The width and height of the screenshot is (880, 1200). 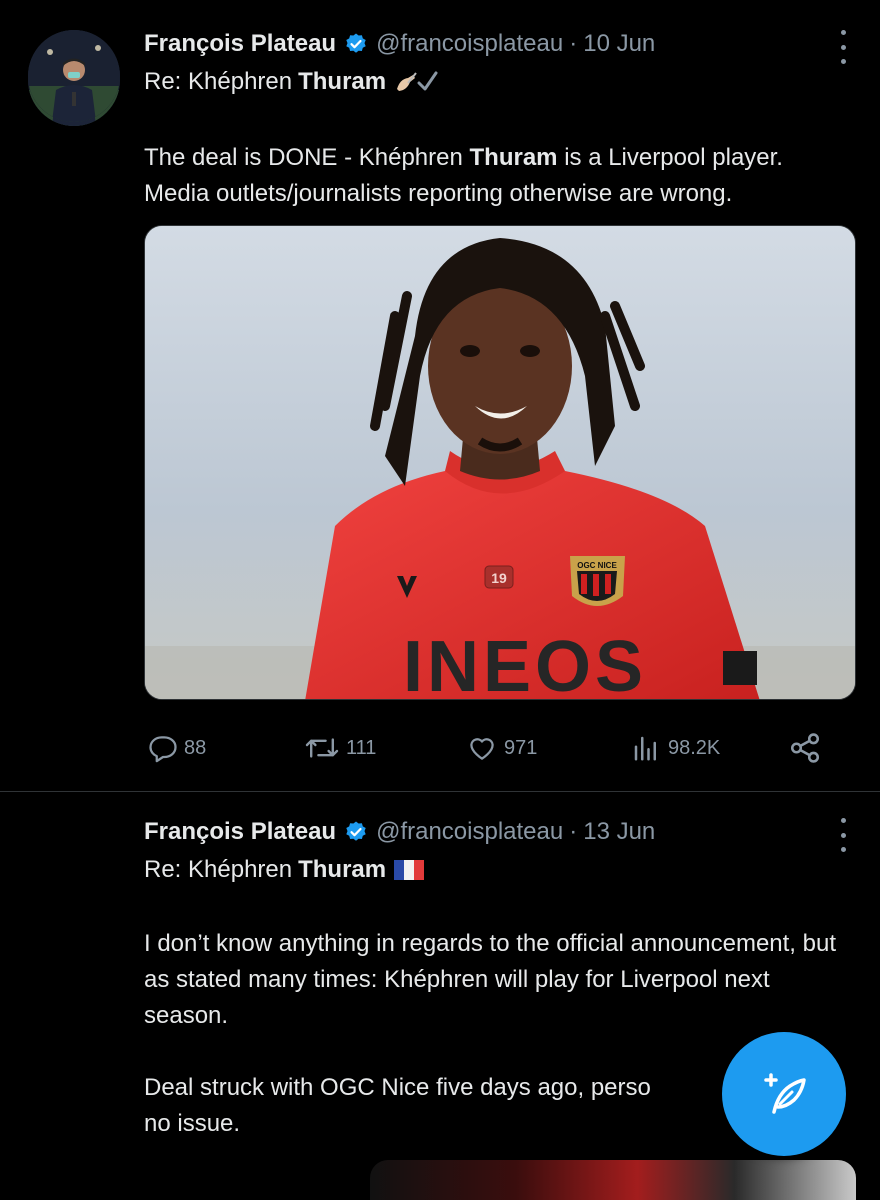 I want to click on retweet-icon, so click(x=322, y=748).